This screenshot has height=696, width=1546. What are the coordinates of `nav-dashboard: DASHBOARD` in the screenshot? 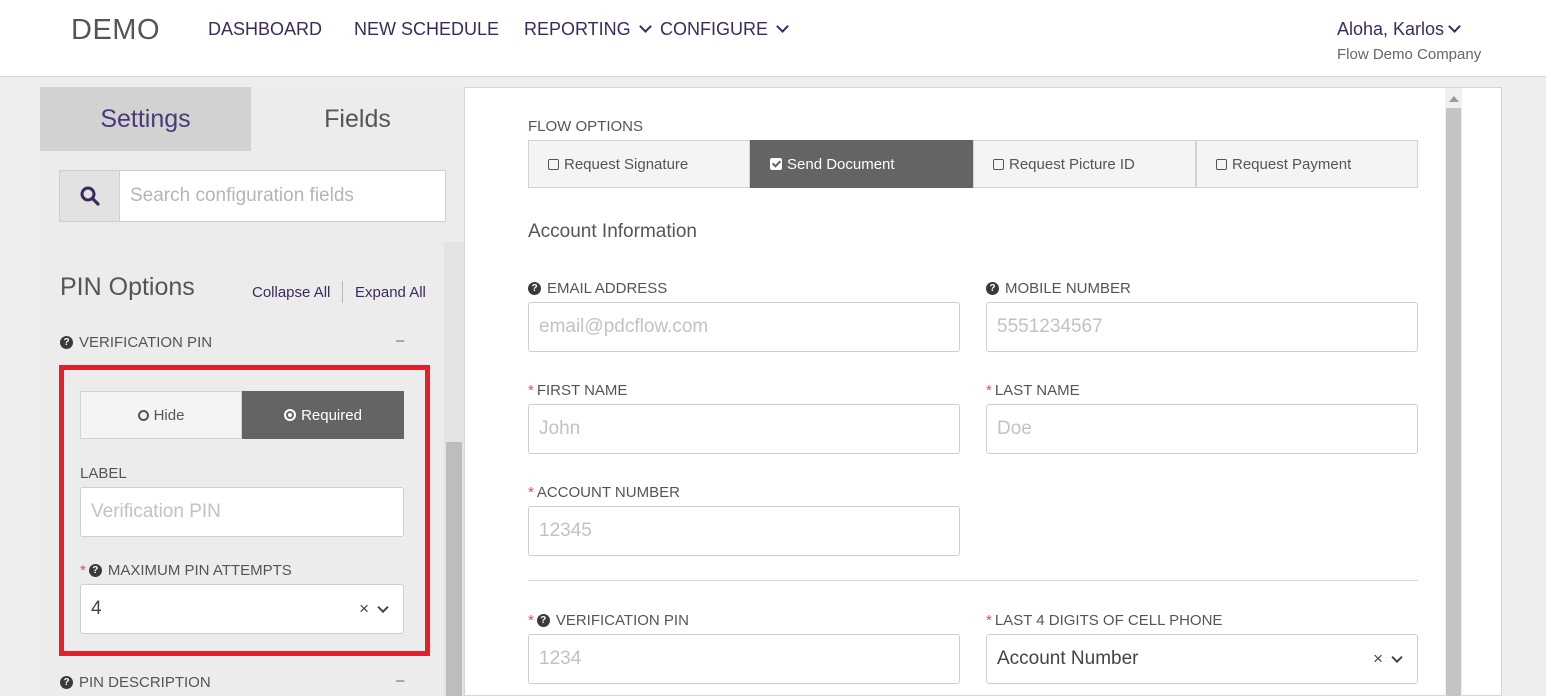 It's located at (265, 29).